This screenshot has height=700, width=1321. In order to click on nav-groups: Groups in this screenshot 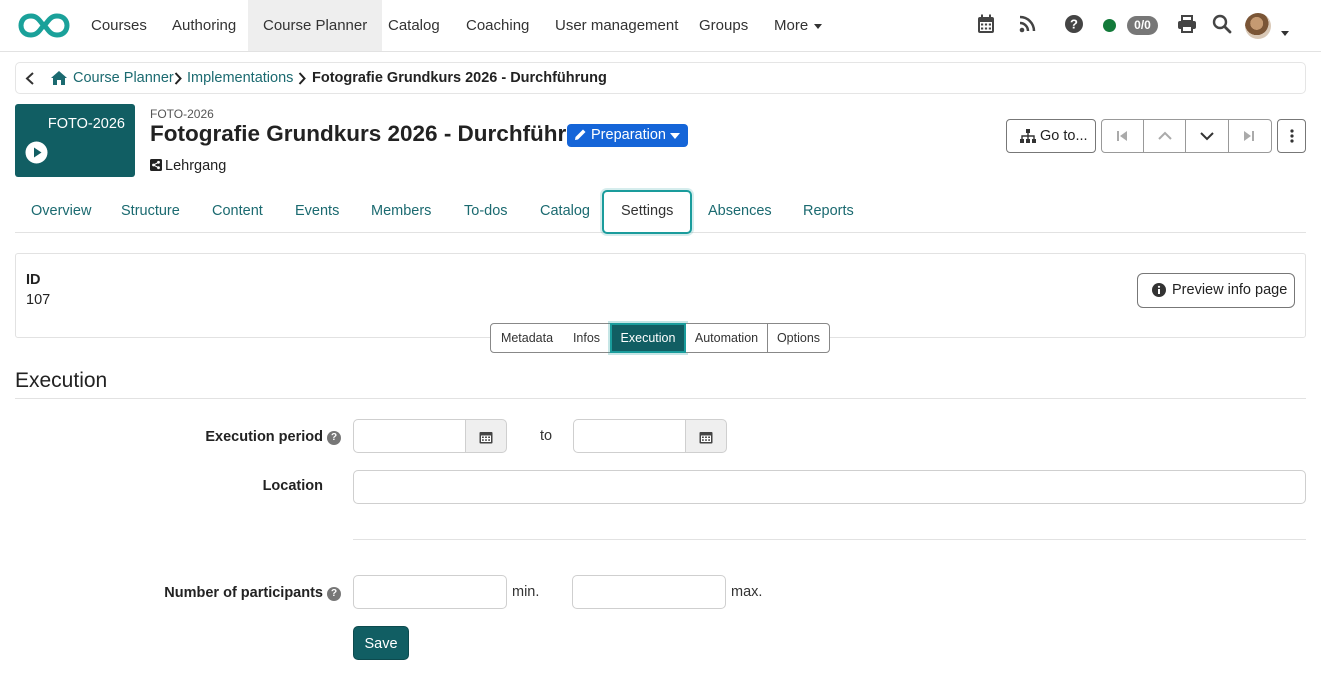, I will do `click(723, 25)`.